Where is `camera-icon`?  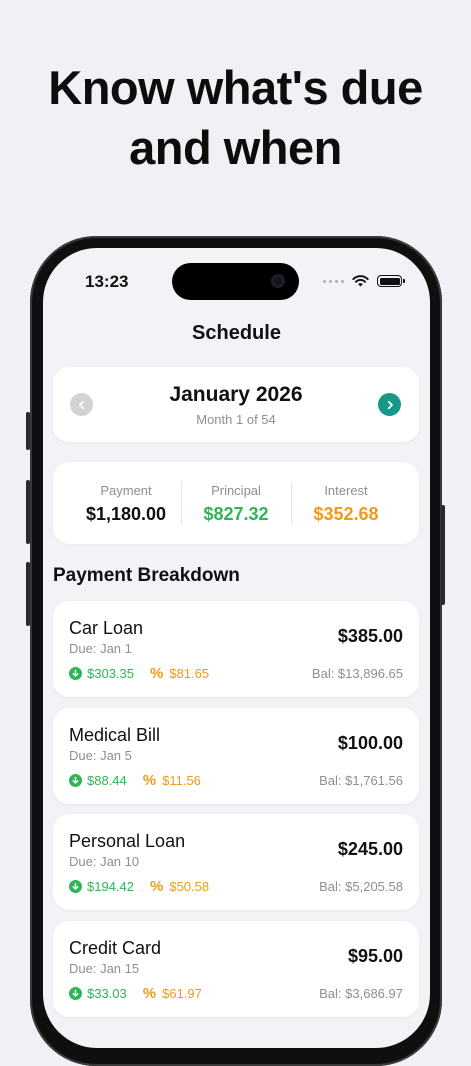
camera-icon is located at coordinates (278, 281).